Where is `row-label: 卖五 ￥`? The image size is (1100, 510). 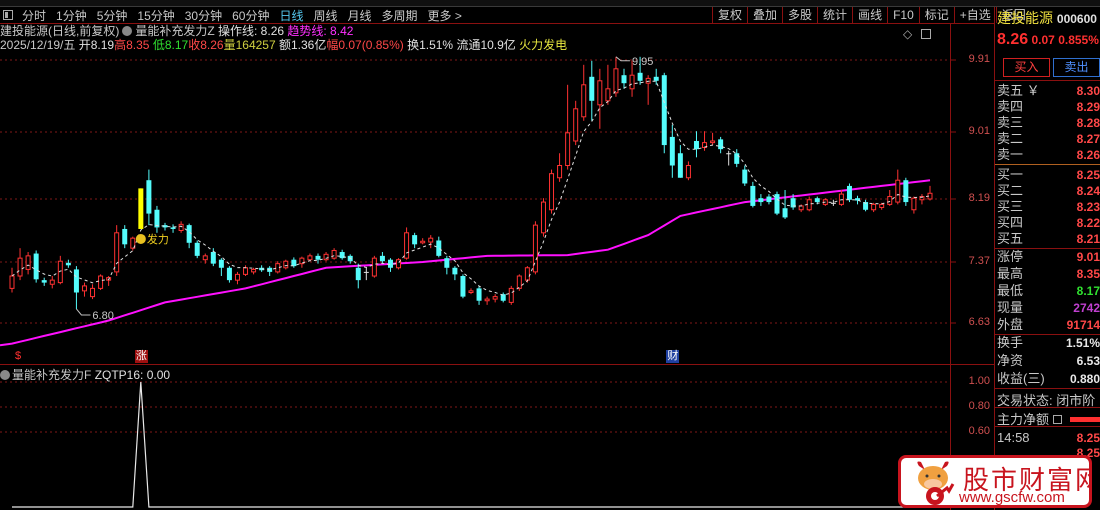
row-label: 卖五 ￥ is located at coordinates (1018, 90).